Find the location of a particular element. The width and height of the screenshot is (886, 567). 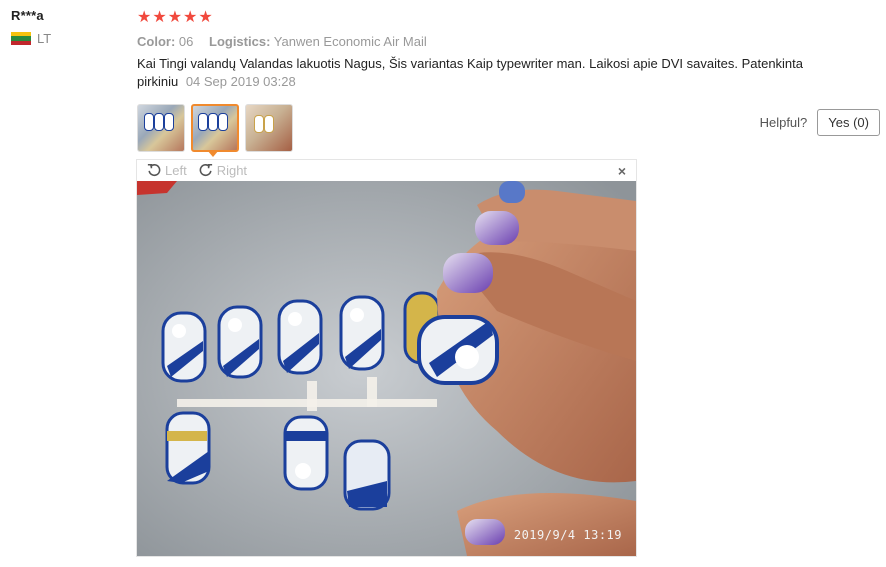

review-thumbnail-active is located at coordinates (215, 128).